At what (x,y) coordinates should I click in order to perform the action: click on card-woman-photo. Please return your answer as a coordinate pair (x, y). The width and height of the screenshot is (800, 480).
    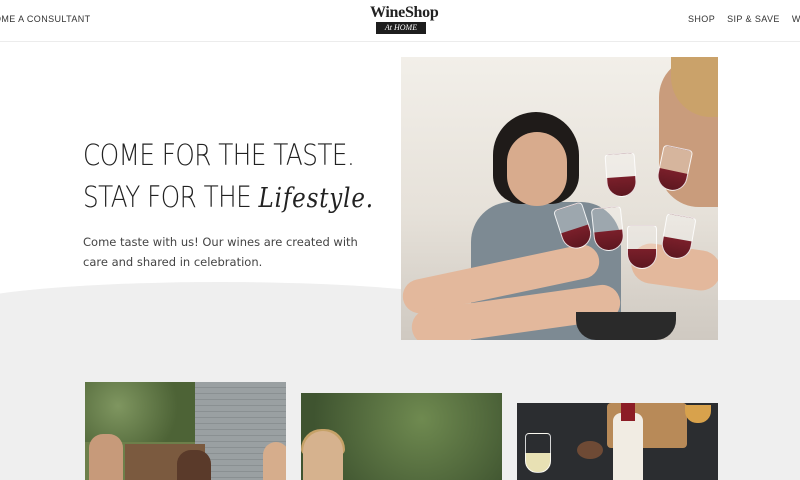
    Looking at the image, I should click on (401, 436).